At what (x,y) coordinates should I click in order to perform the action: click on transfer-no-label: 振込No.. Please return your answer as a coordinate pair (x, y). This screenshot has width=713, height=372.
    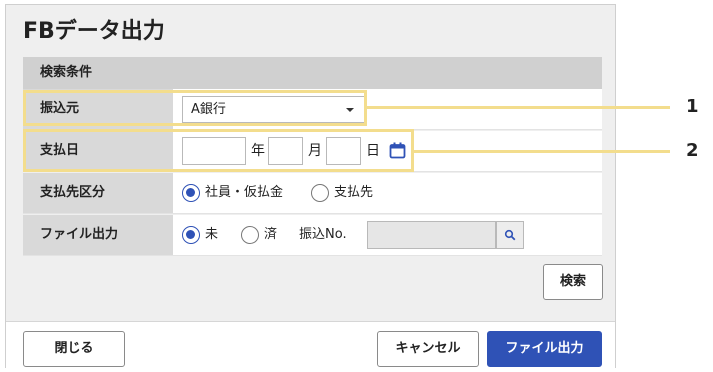
    Looking at the image, I should click on (323, 234).